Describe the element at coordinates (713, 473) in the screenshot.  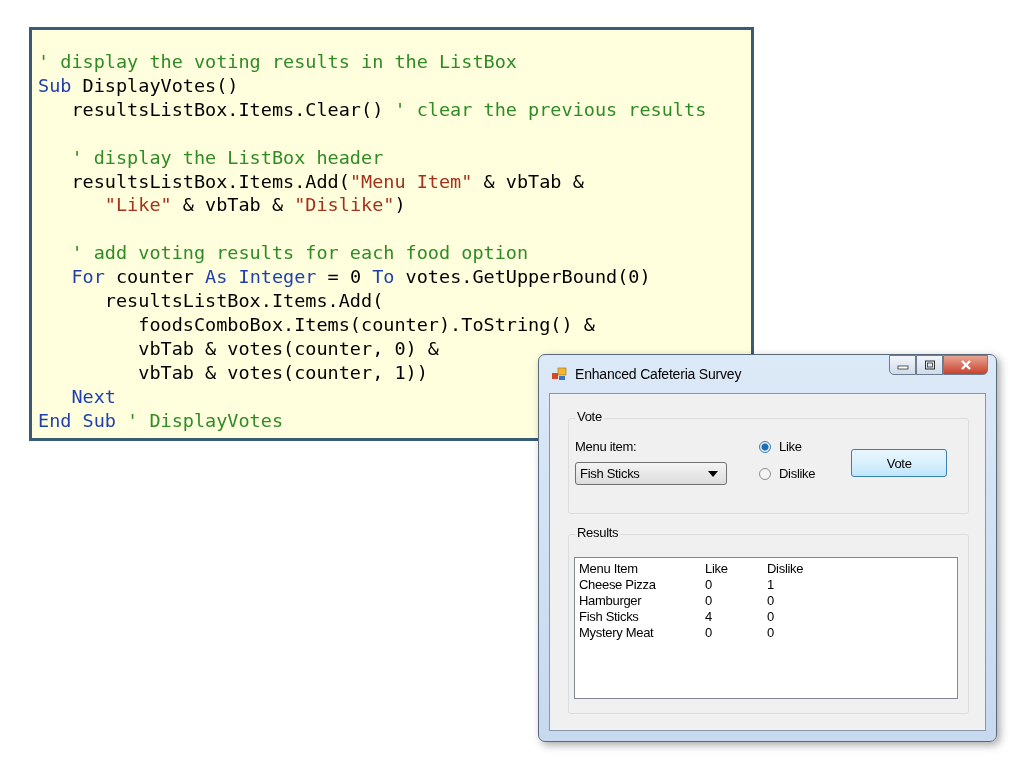
I see `caret-icon` at that location.